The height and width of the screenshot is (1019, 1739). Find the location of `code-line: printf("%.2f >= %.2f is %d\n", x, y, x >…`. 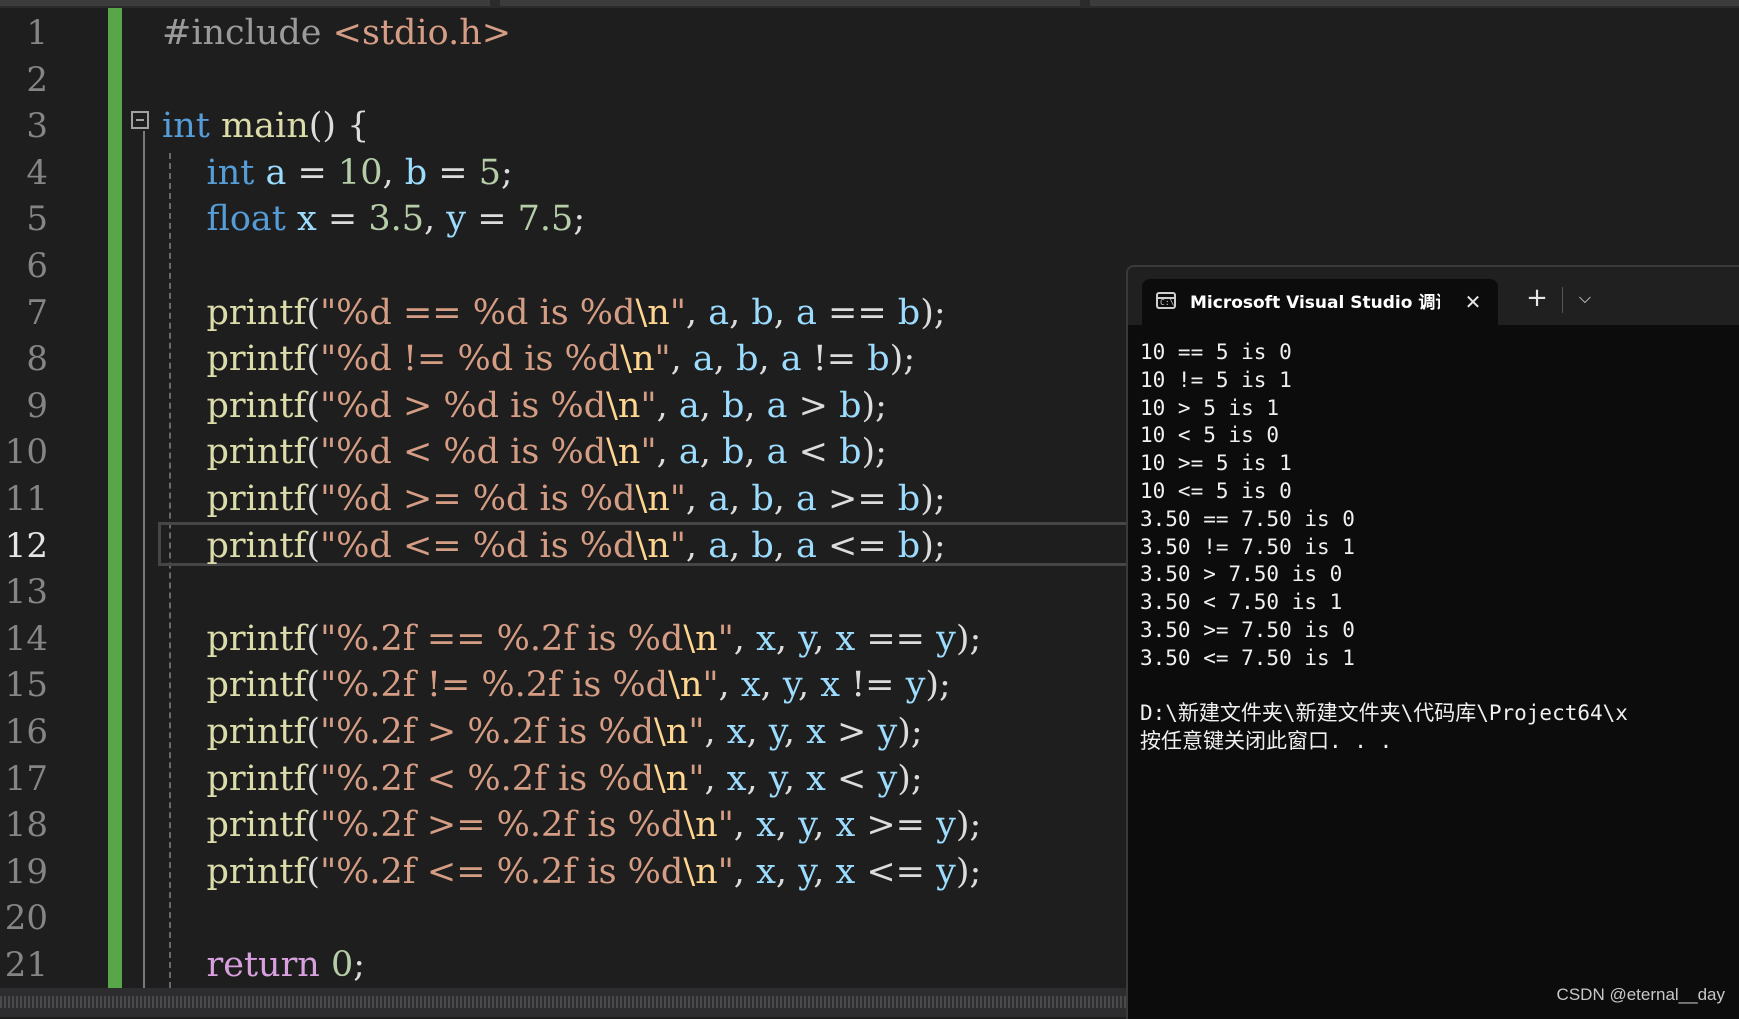

code-line: printf("%.2f >= %.2f is %d\n", x, y, x >… is located at coordinates (572, 825).